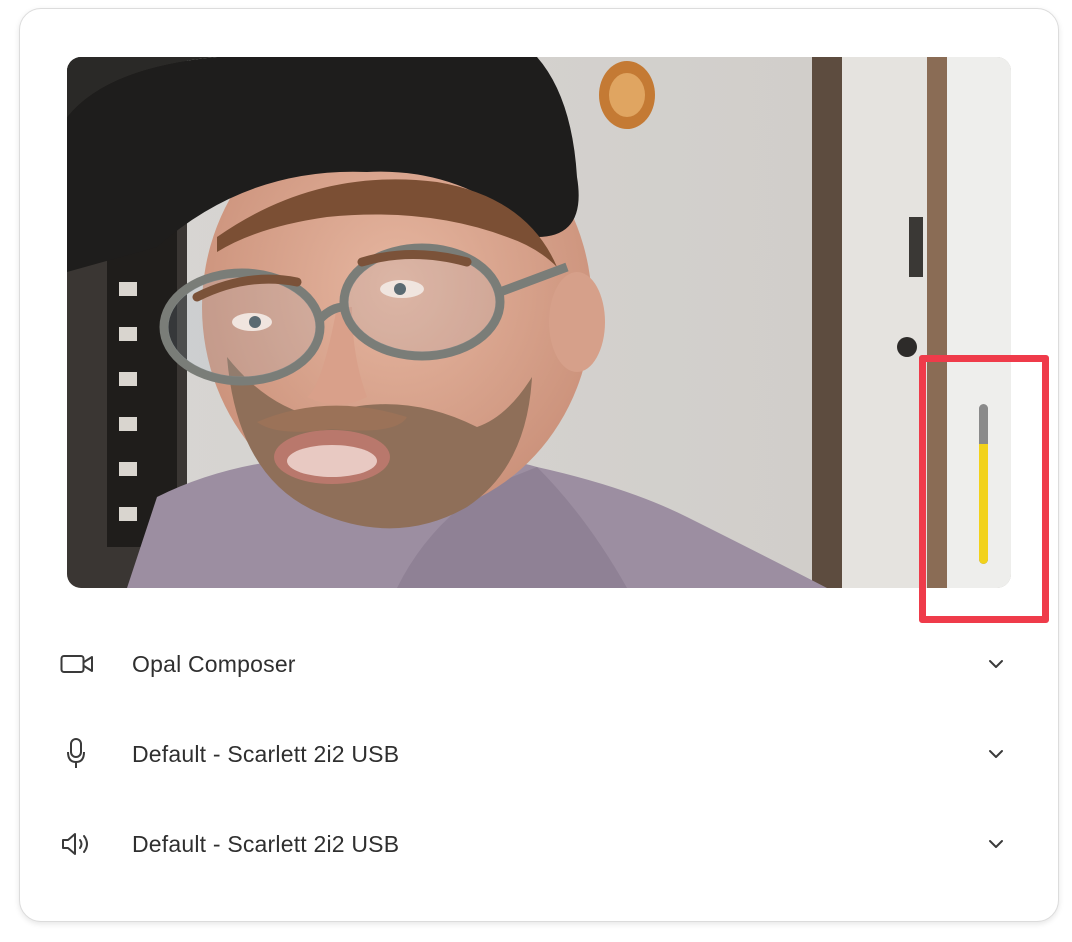 This screenshot has width=1072, height=942. I want to click on microphone-select: Default - Scarlett 2i2 USB, so click(540, 754).